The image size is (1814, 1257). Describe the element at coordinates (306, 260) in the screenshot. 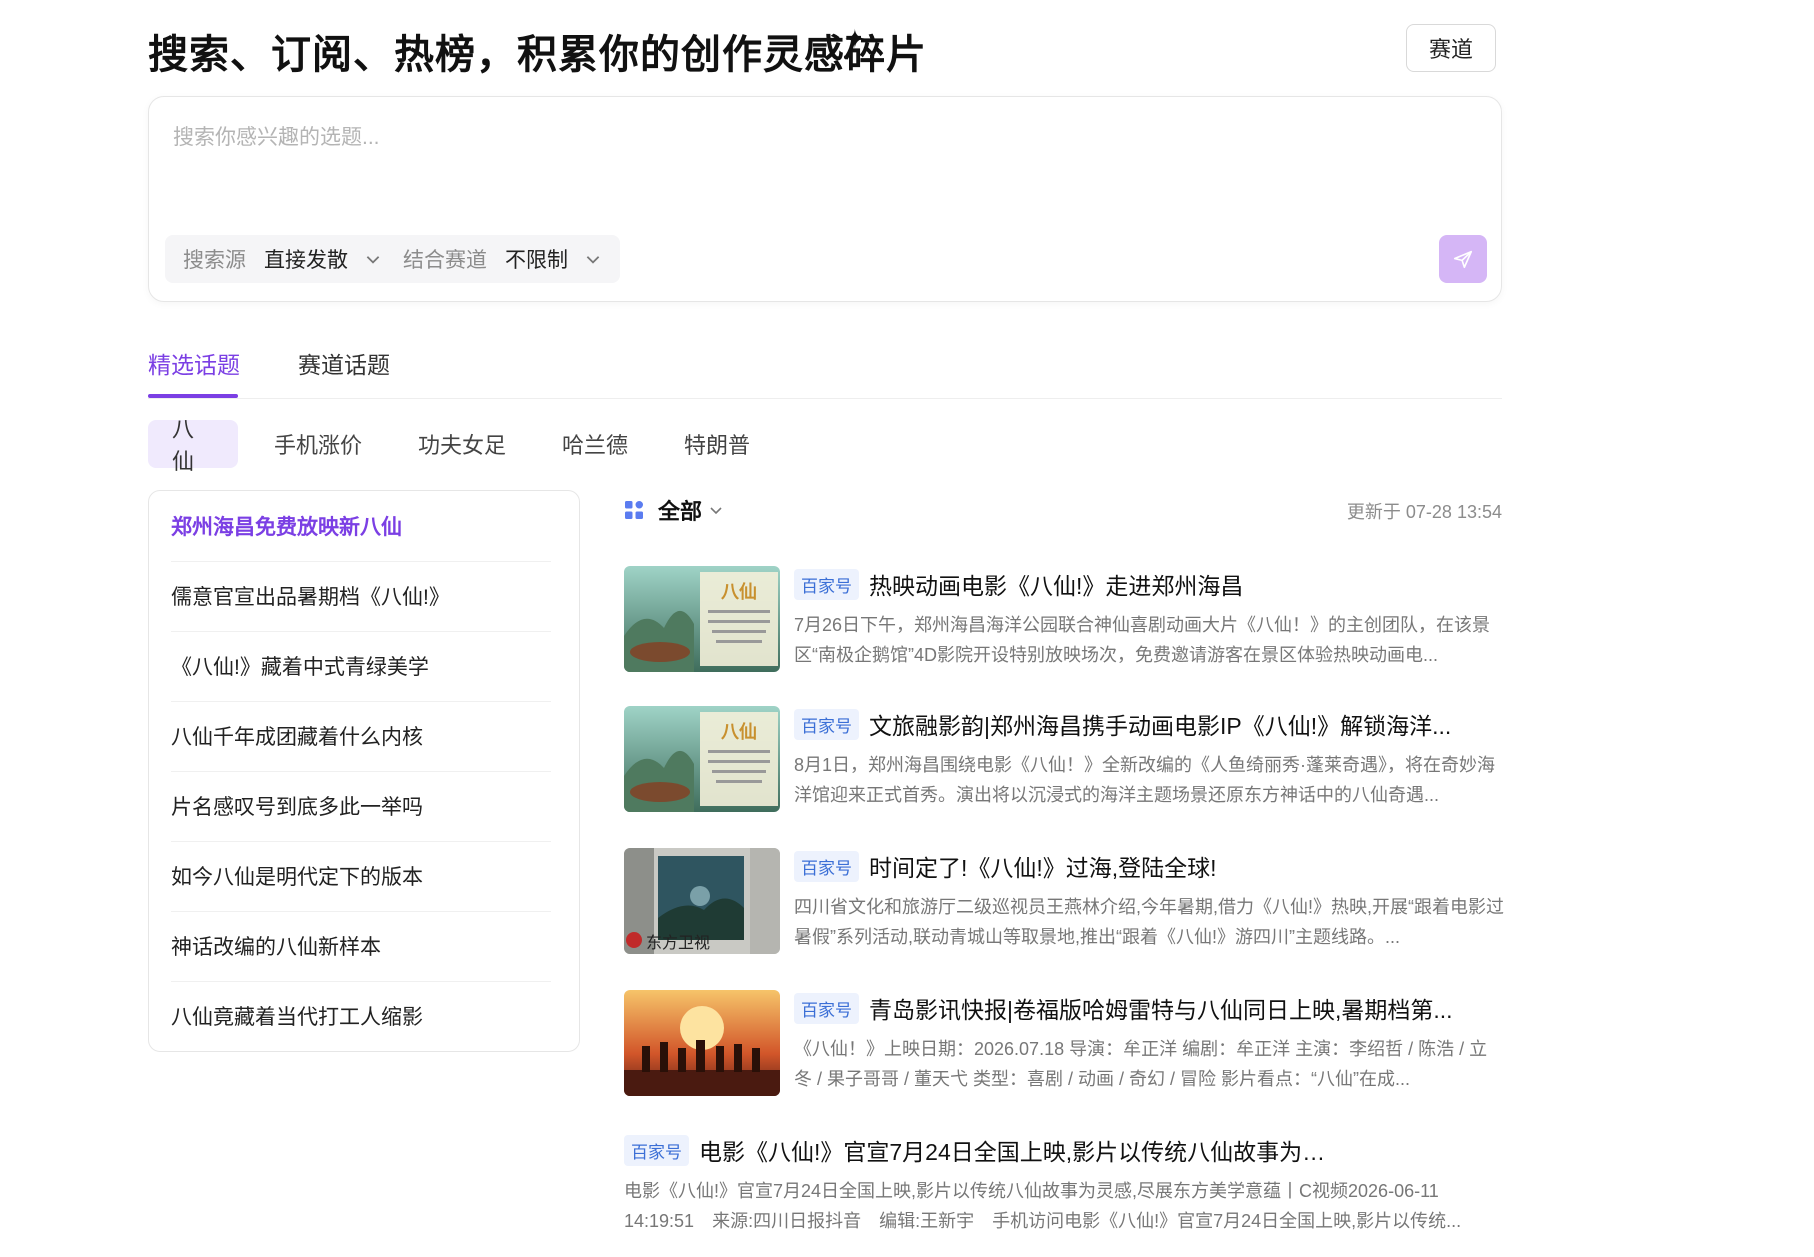

I see `search-source-value: 直接发散` at that location.